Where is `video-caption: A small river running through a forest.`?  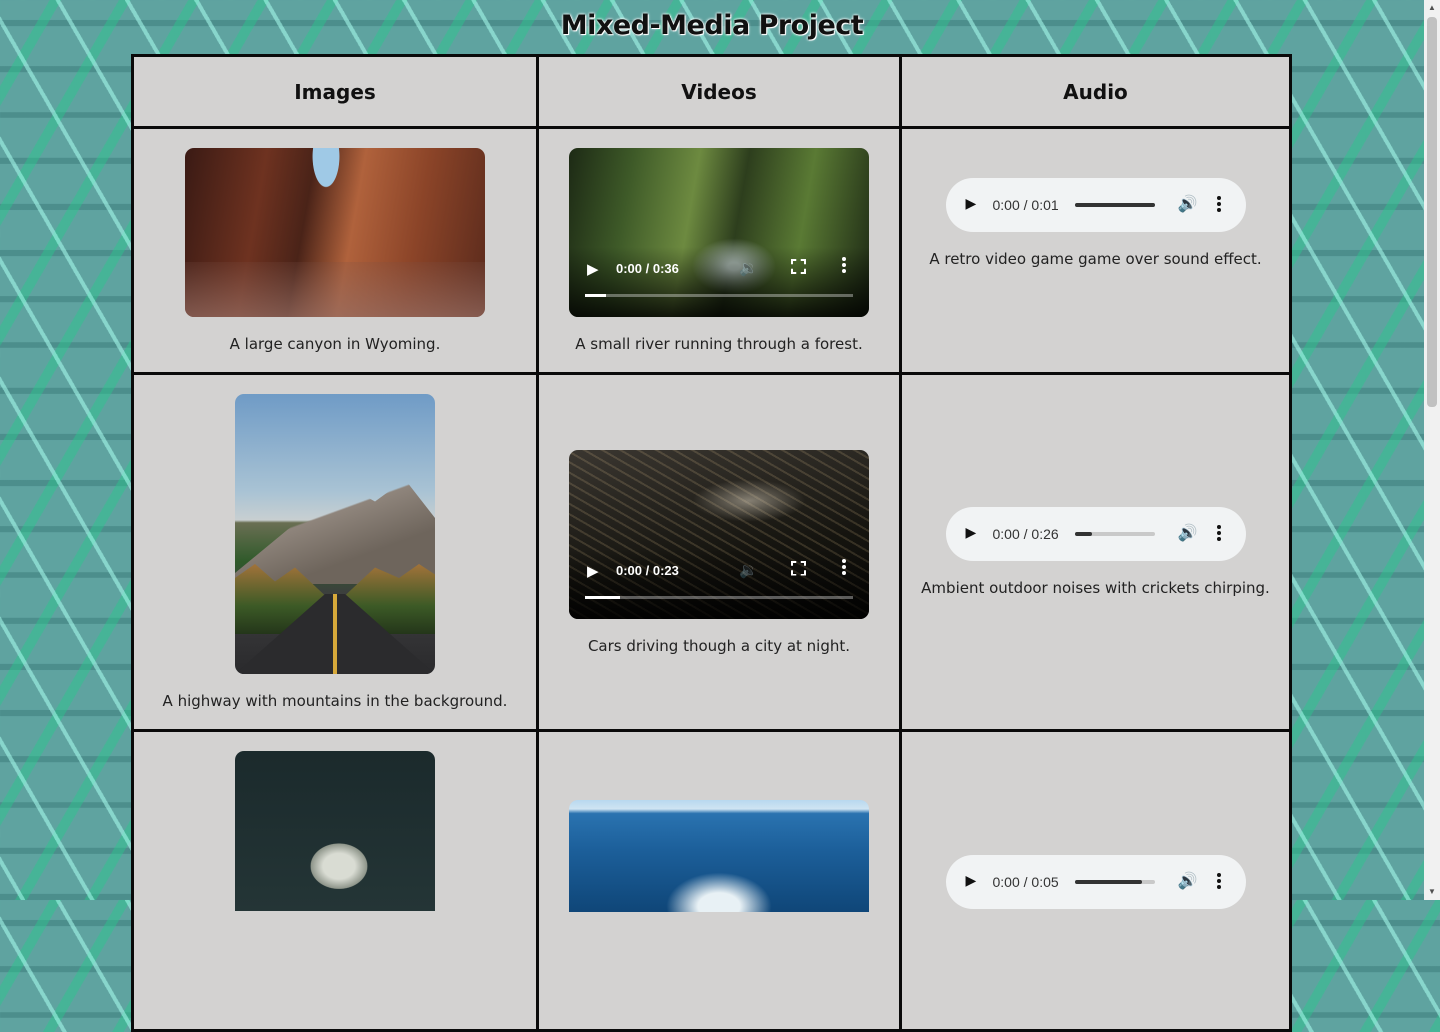
video-caption: A small river running through a forest. is located at coordinates (719, 344).